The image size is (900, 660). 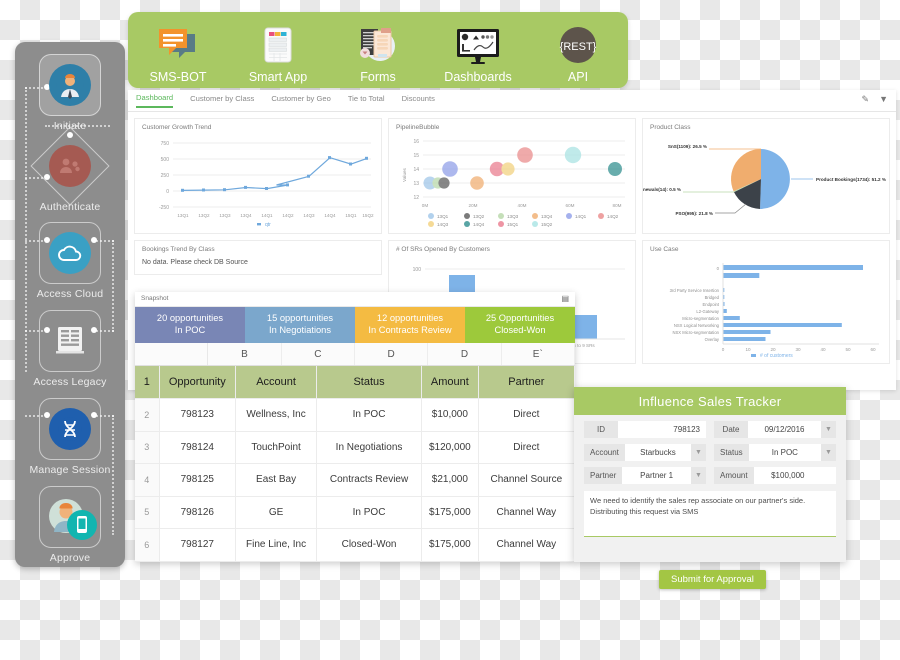 What do you see at coordinates (278, 54) in the screenshot?
I see `nav-item-smart-app: Smart App` at bounding box center [278, 54].